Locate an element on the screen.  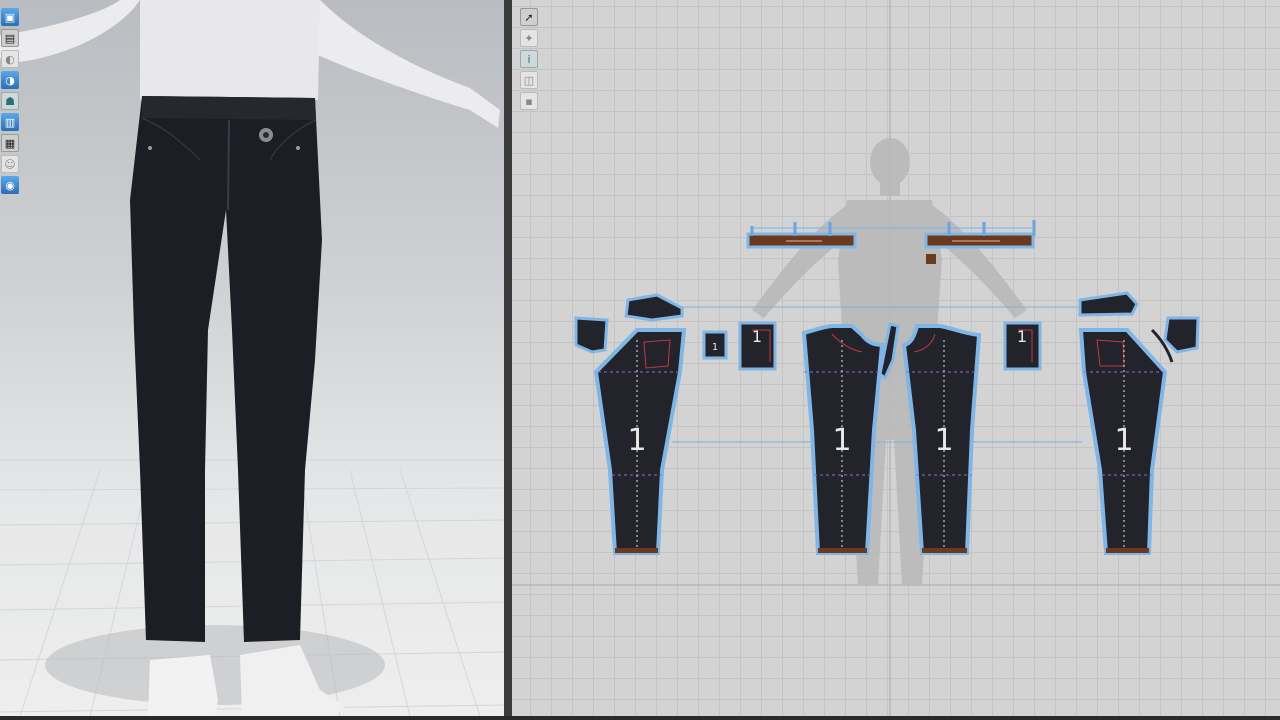
avatar-left-arm is located at coordinates (70, 31).